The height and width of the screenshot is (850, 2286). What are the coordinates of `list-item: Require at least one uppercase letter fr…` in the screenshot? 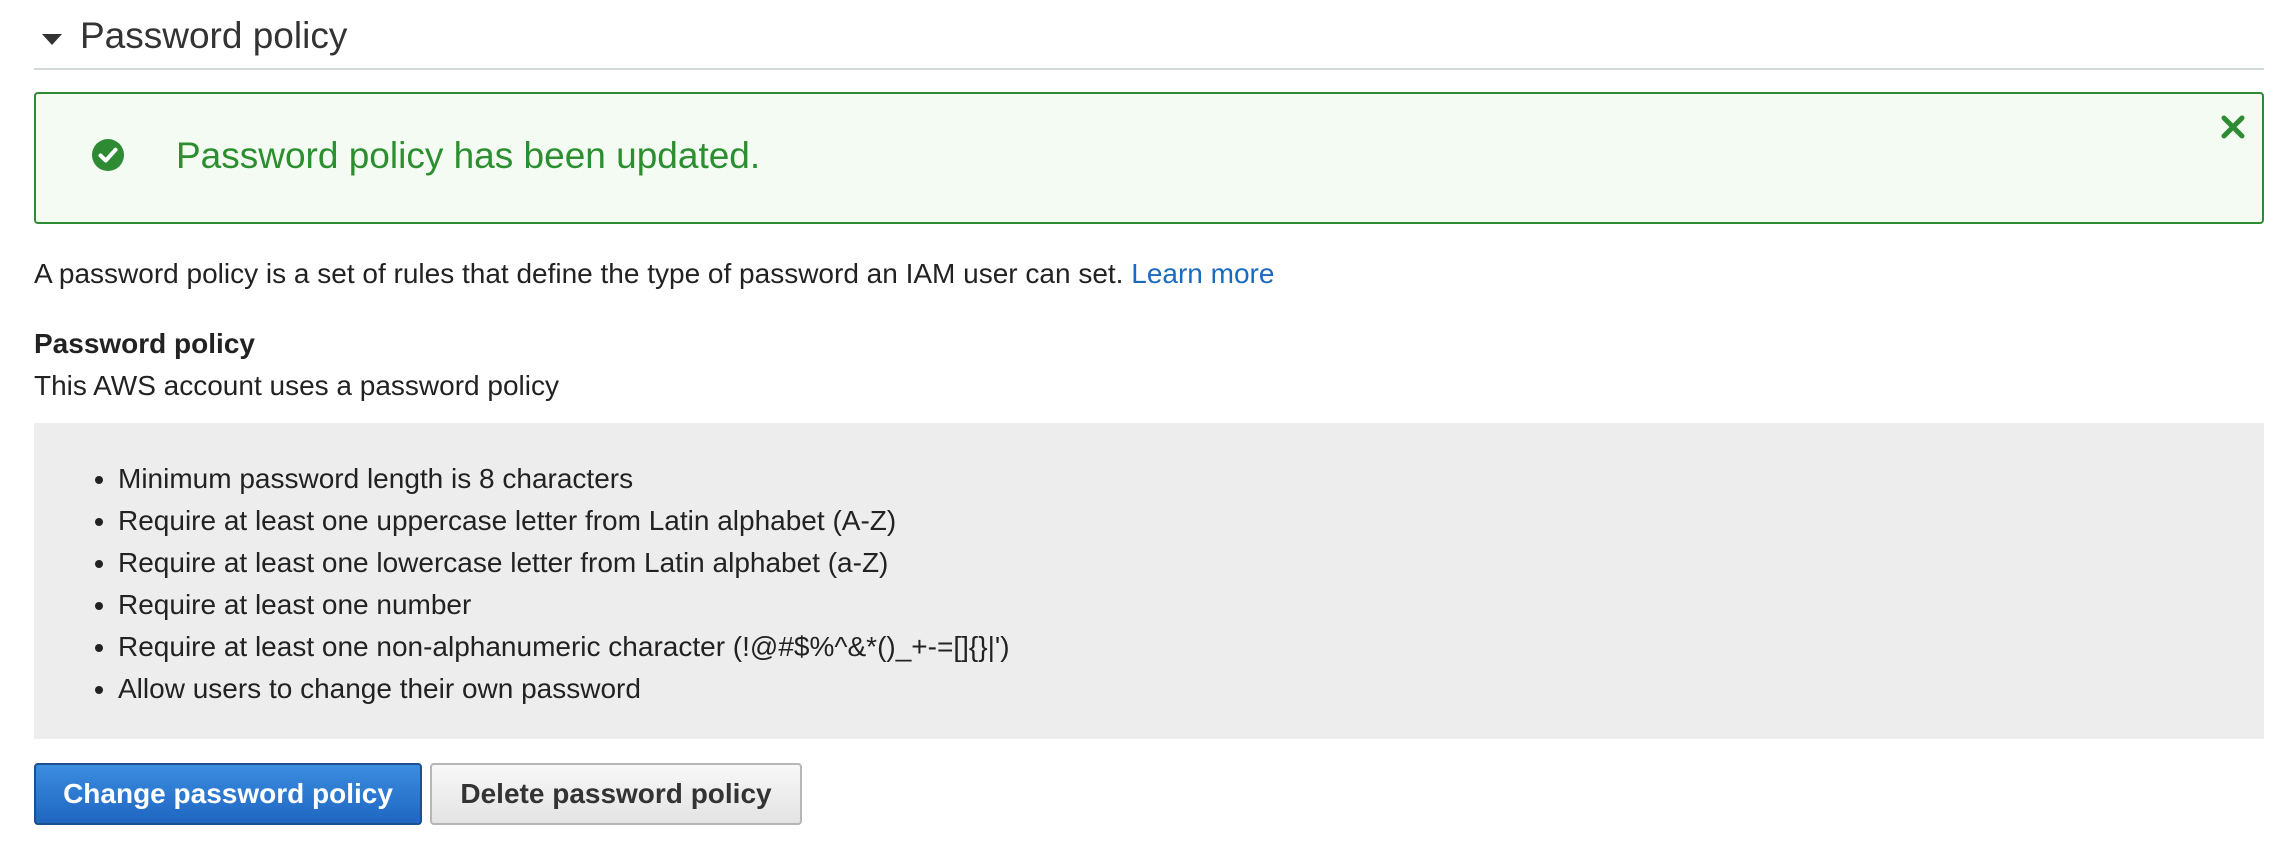 It's located at (564, 521).